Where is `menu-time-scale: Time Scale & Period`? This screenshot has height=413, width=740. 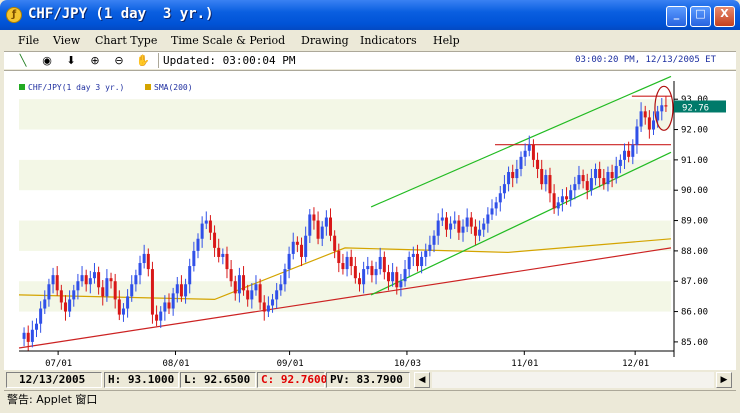 menu-time-scale: Time Scale & Period is located at coordinates (228, 40).